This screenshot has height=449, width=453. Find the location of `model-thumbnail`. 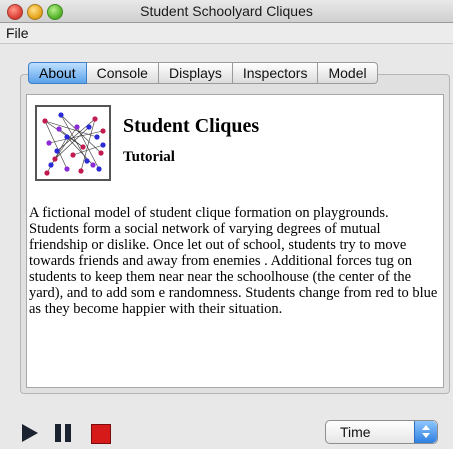

model-thumbnail is located at coordinates (73, 143).